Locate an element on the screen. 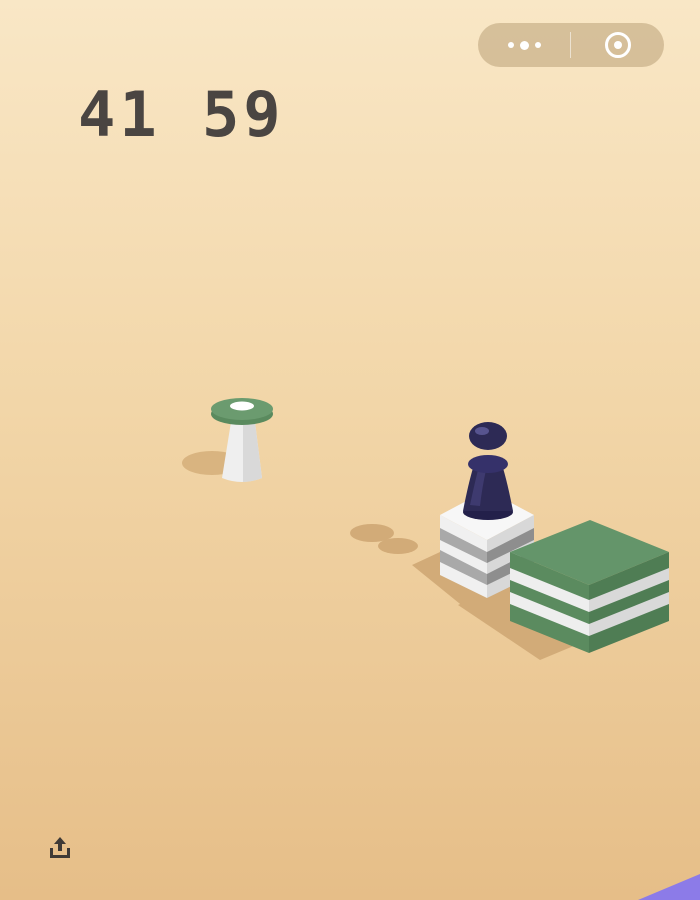  share-upload-icon is located at coordinates (60, 848).